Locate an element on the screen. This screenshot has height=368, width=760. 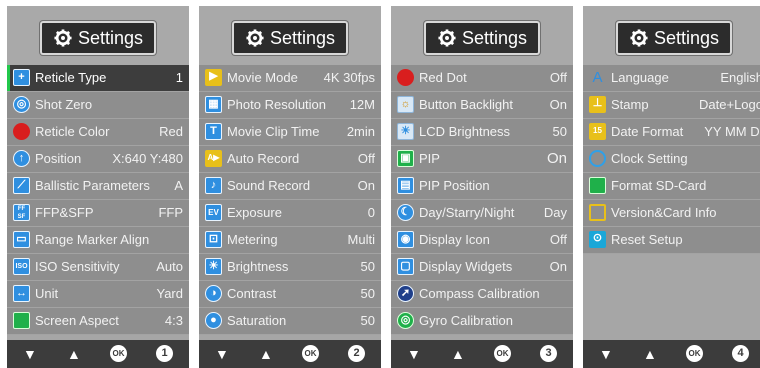
menu-item-pip-position: ▤ PIP Position is located at coordinates (482, 186).